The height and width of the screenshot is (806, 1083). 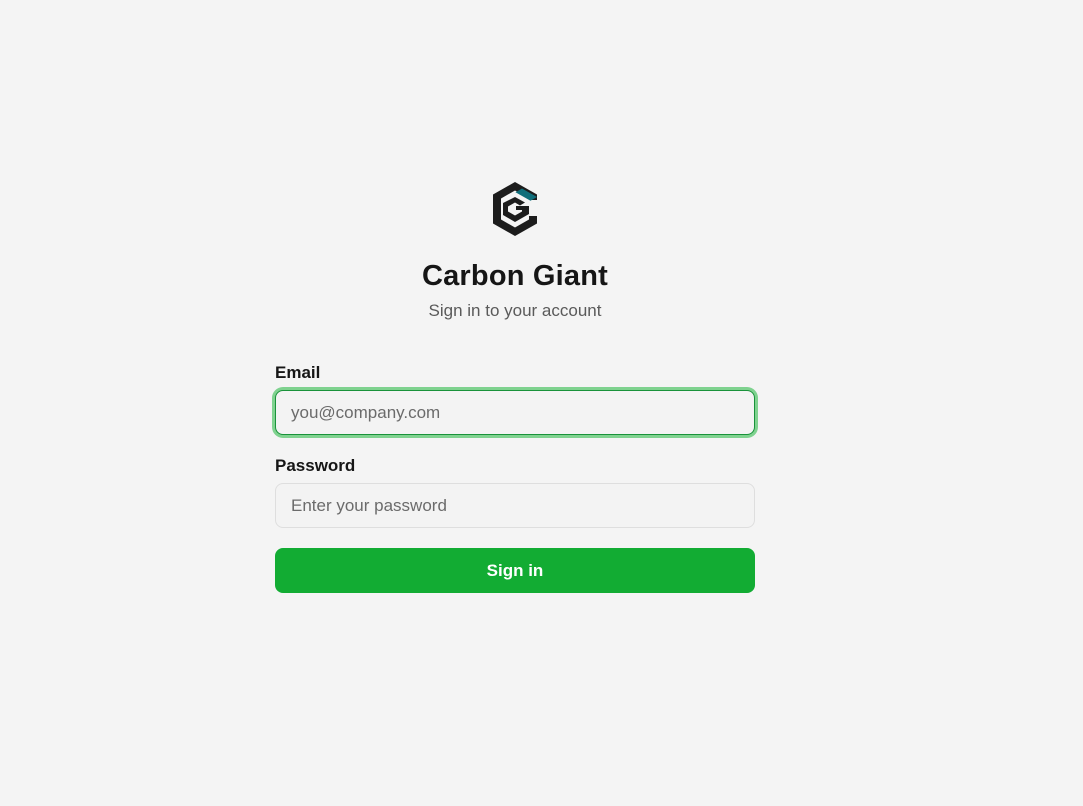 What do you see at coordinates (515, 412) in the screenshot?
I see `email-input` at bounding box center [515, 412].